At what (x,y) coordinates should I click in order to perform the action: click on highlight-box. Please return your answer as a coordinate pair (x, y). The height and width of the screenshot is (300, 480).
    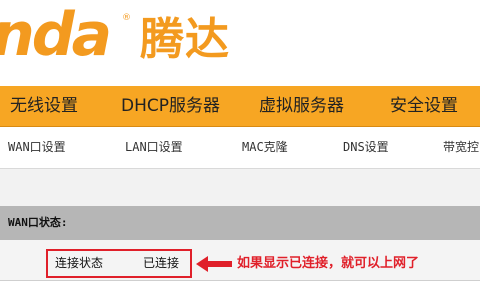
    Looking at the image, I should click on (119, 263).